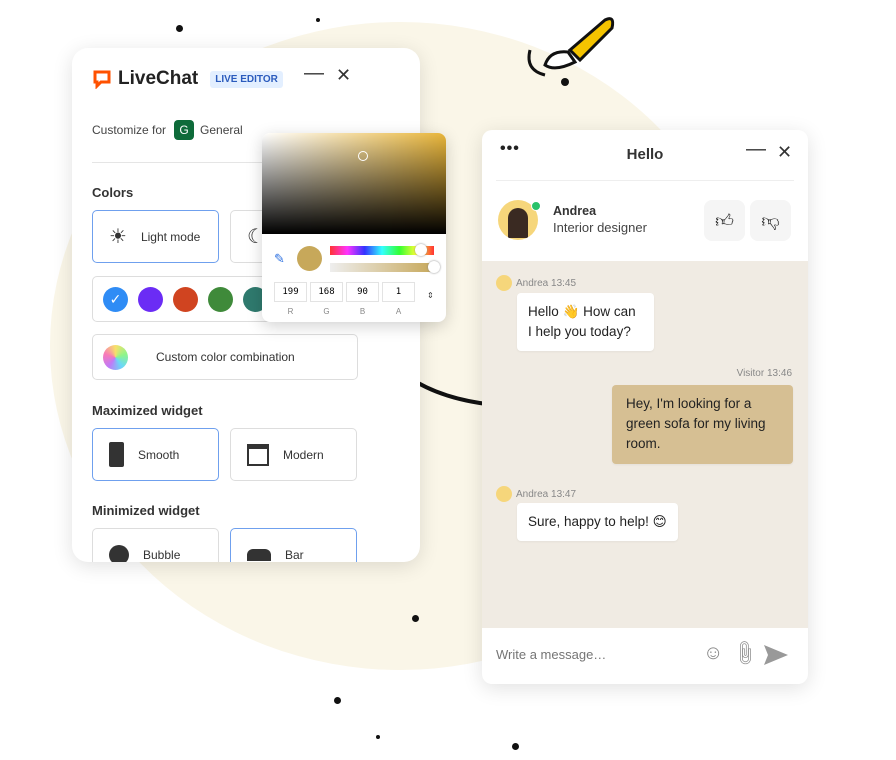 The width and height of the screenshot is (896, 760). What do you see at coordinates (259, 554) in the screenshot?
I see `bar-icon` at bounding box center [259, 554].